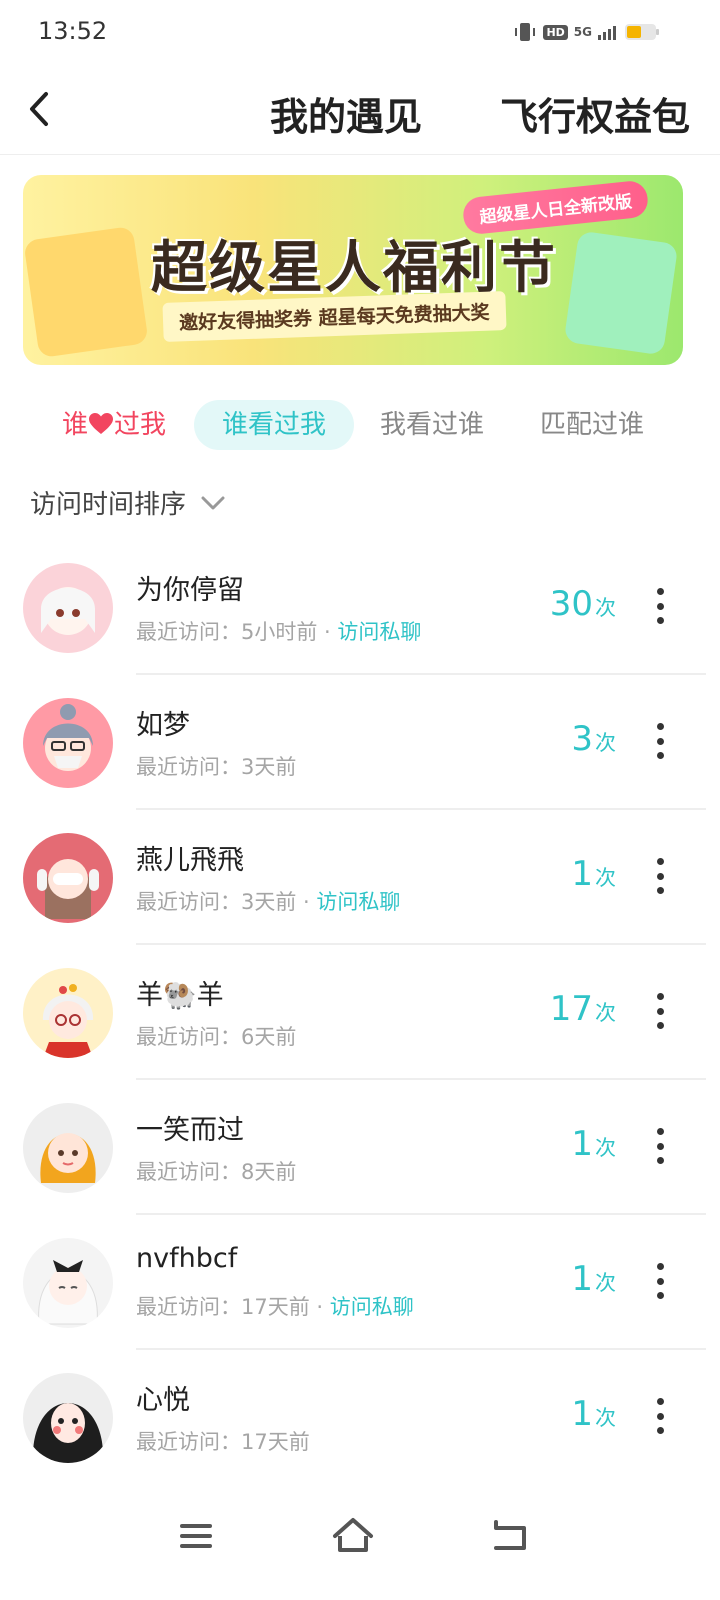 The height and width of the screenshot is (1600, 720). Describe the element at coordinates (346, 117) in the screenshot. I see `page-title: 我的遇见` at that location.